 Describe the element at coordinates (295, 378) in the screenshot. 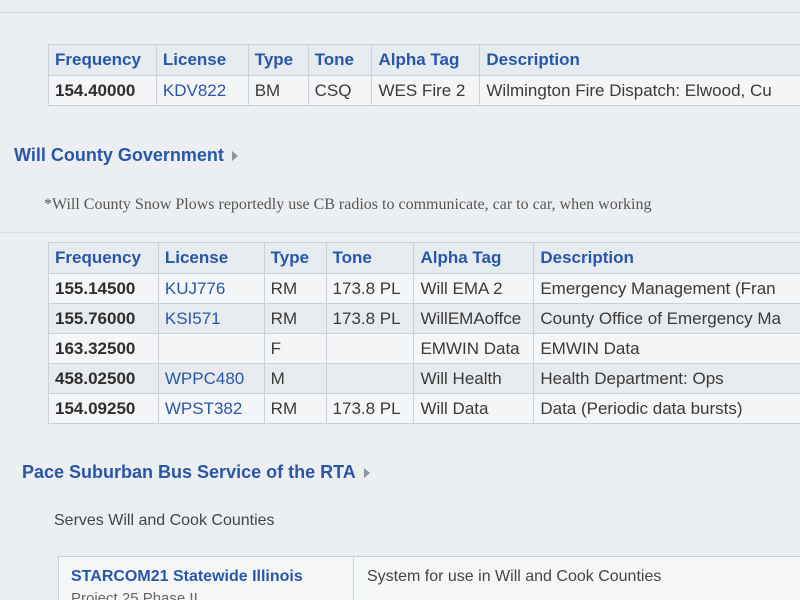

I see `type-cell: M` at that location.